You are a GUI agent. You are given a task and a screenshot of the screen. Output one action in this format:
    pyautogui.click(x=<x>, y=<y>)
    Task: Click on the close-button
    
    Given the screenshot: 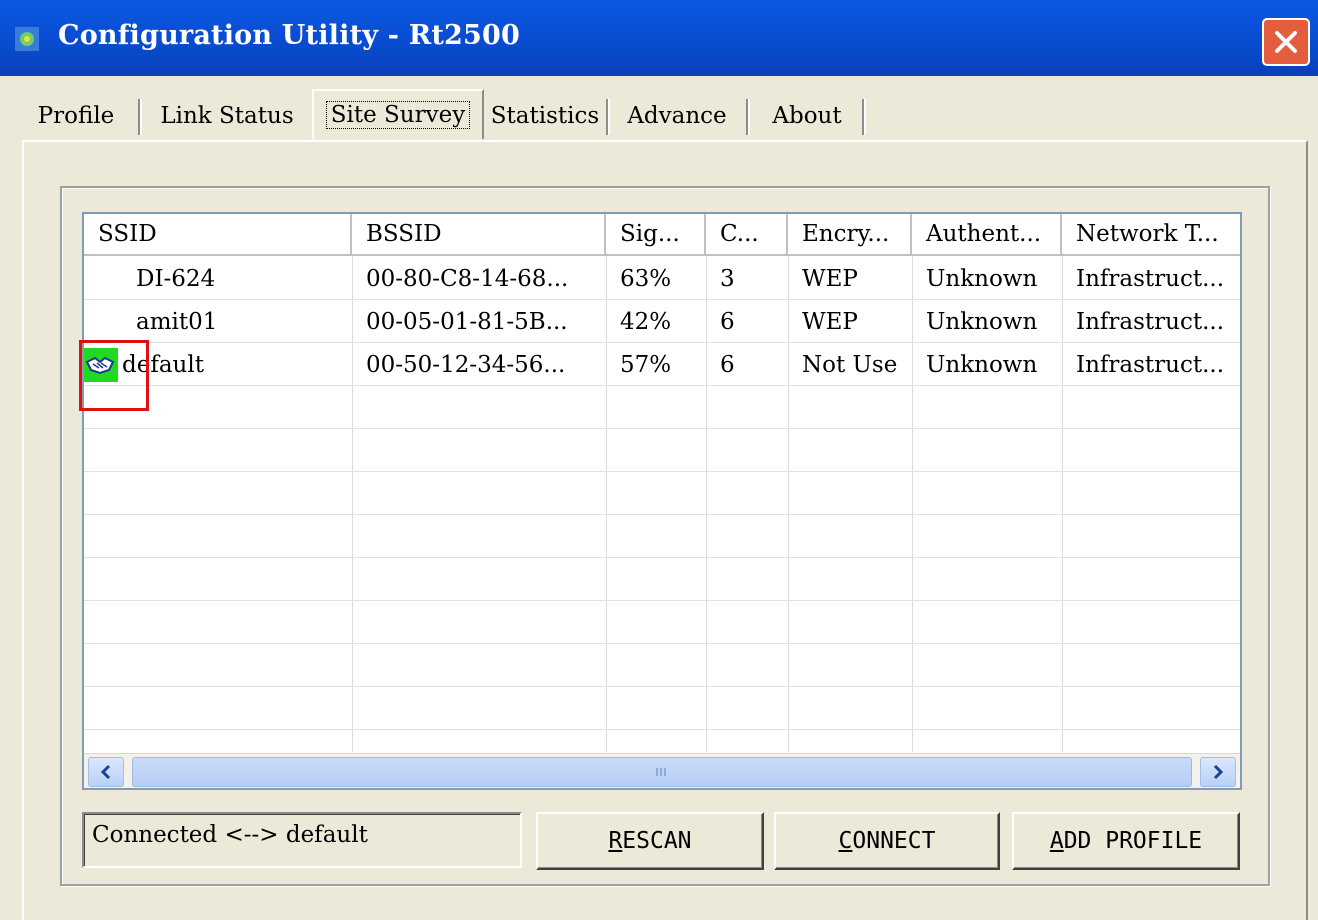 What is the action you would take?
    pyautogui.click(x=1286, y=42)
    